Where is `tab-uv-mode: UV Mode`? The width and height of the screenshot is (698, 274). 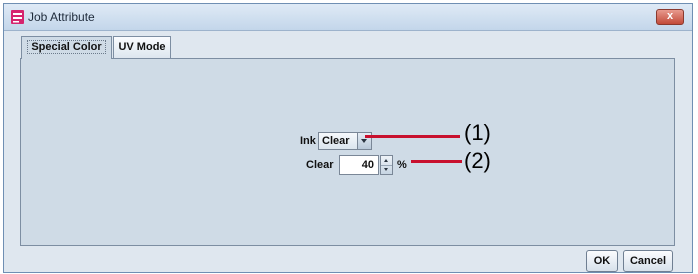 tab-uv-mode: UV Mode is located at coordinates (142, 47).